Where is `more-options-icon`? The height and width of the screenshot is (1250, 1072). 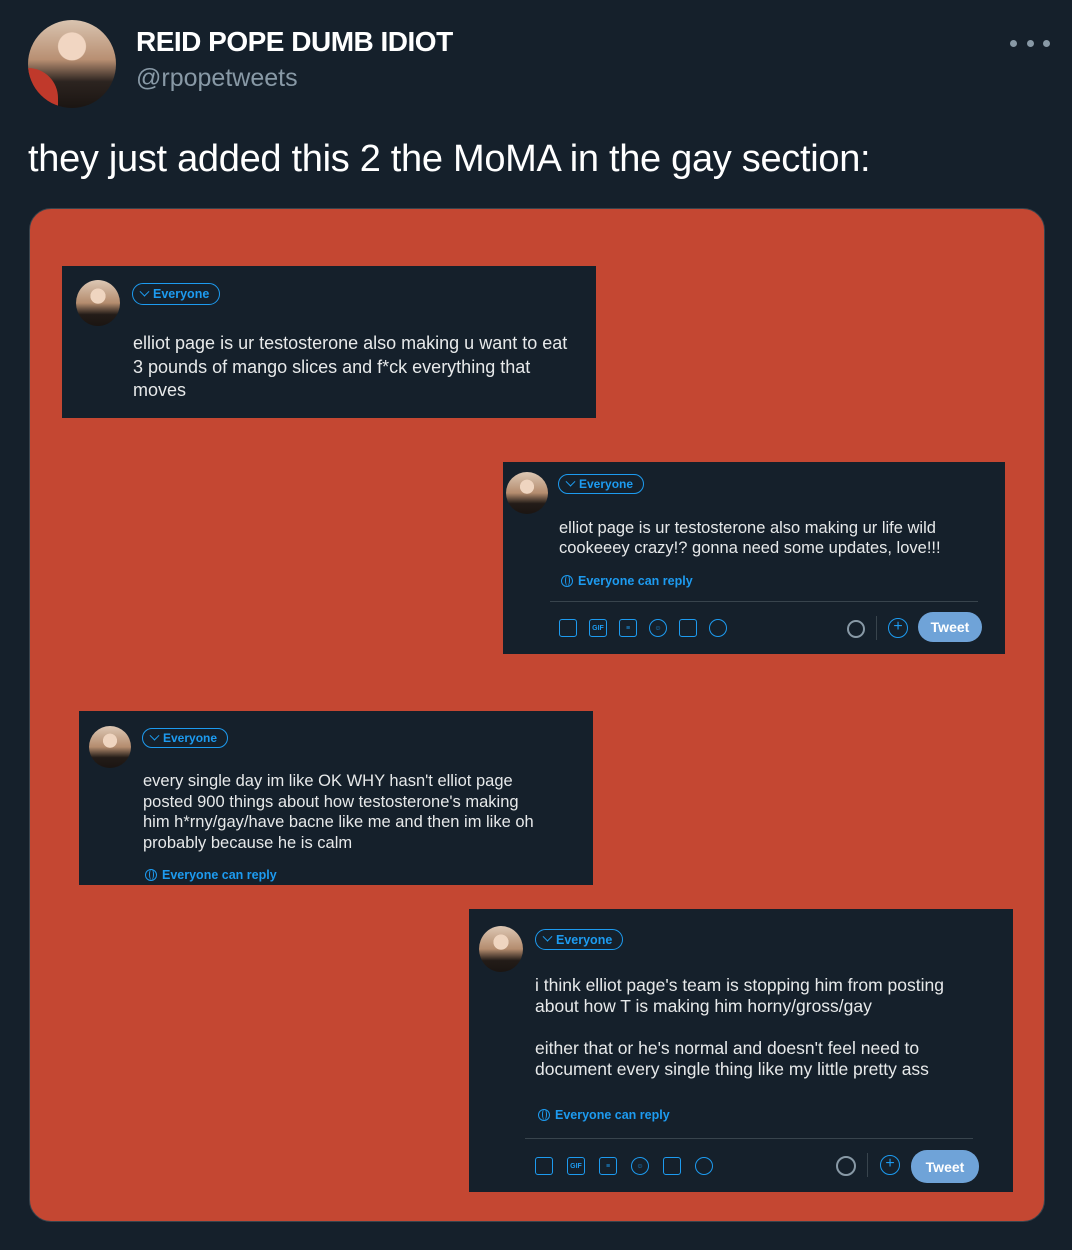 more-options-icon is located at coordinates (1030, 43).